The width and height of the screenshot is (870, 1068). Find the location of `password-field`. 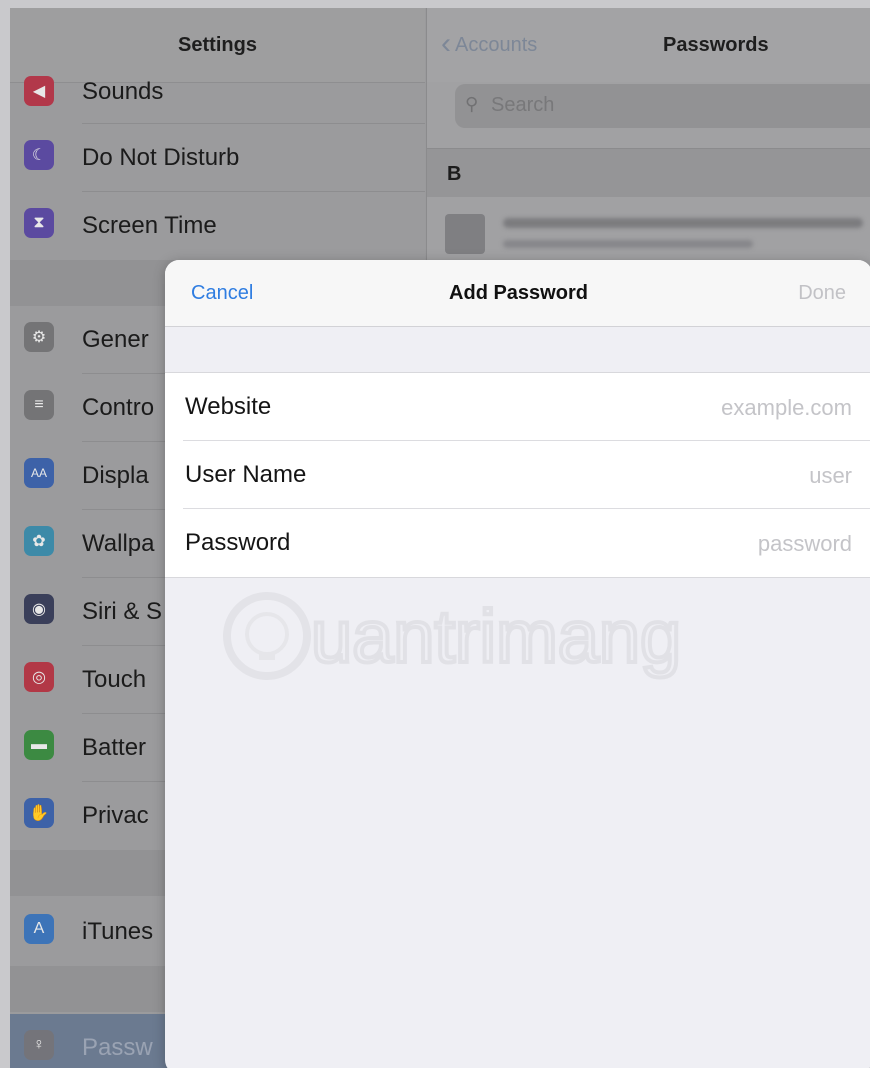

password-field is located at coordinates (687, 544).